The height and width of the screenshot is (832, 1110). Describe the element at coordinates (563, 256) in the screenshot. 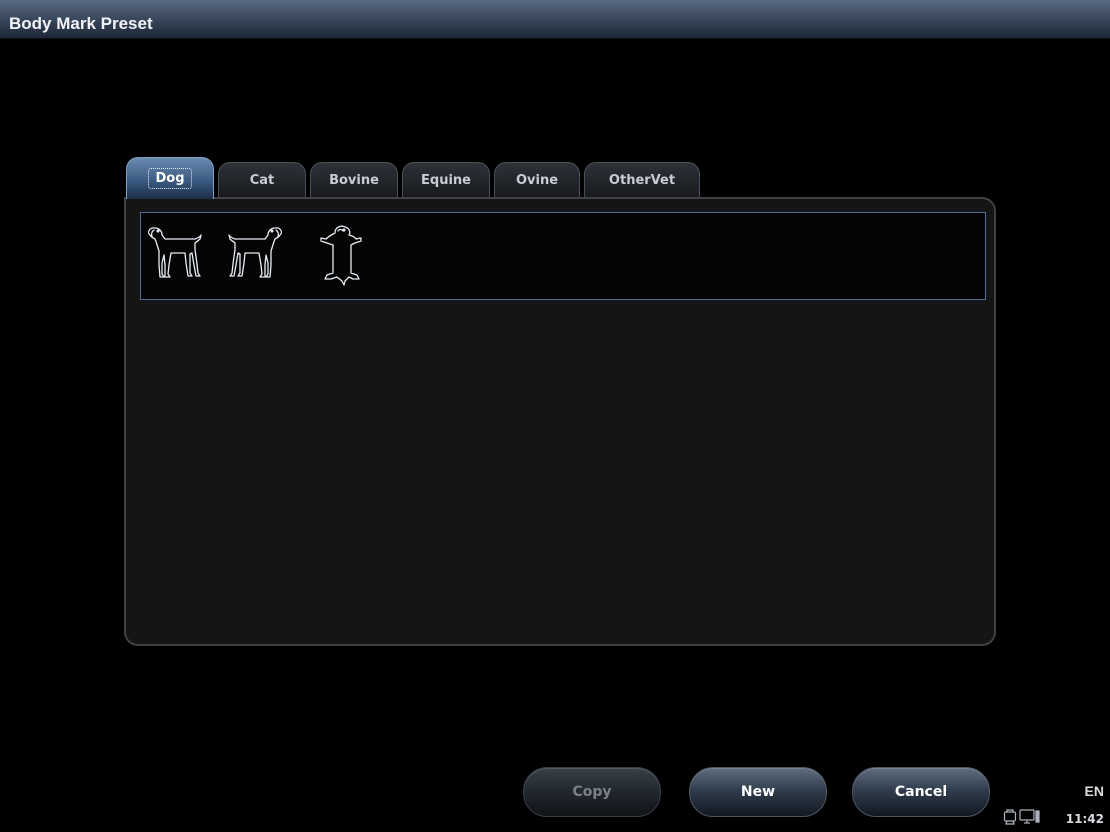

I see `body-mark-list` at that location.